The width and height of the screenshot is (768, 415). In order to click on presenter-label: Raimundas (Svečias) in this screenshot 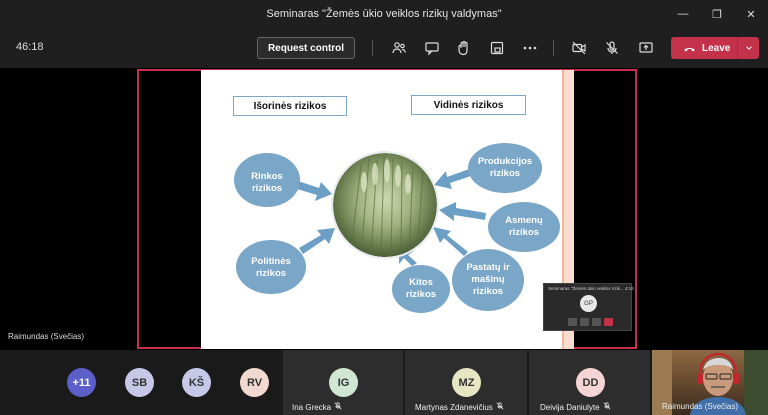, I will do `click(46, 336)`.